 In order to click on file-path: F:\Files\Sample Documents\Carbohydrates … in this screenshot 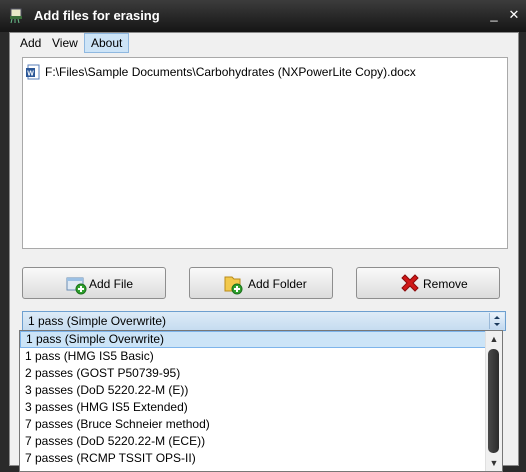, I will do `click(230, 72)`.